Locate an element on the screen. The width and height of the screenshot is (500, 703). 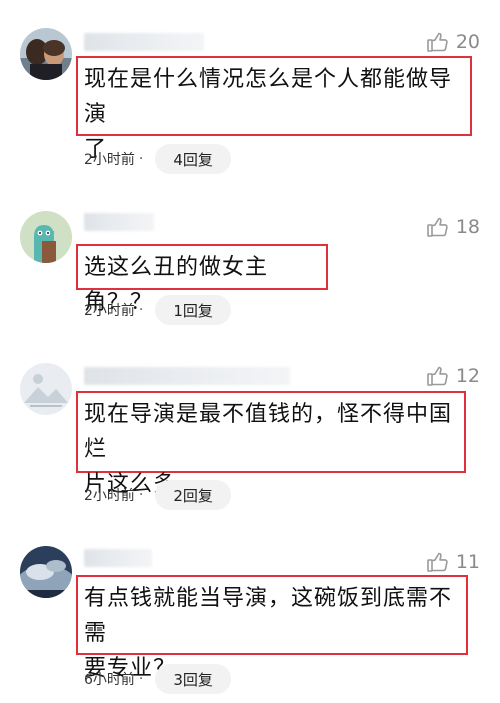
like-count: 11 is located at coordinates (467, 562).